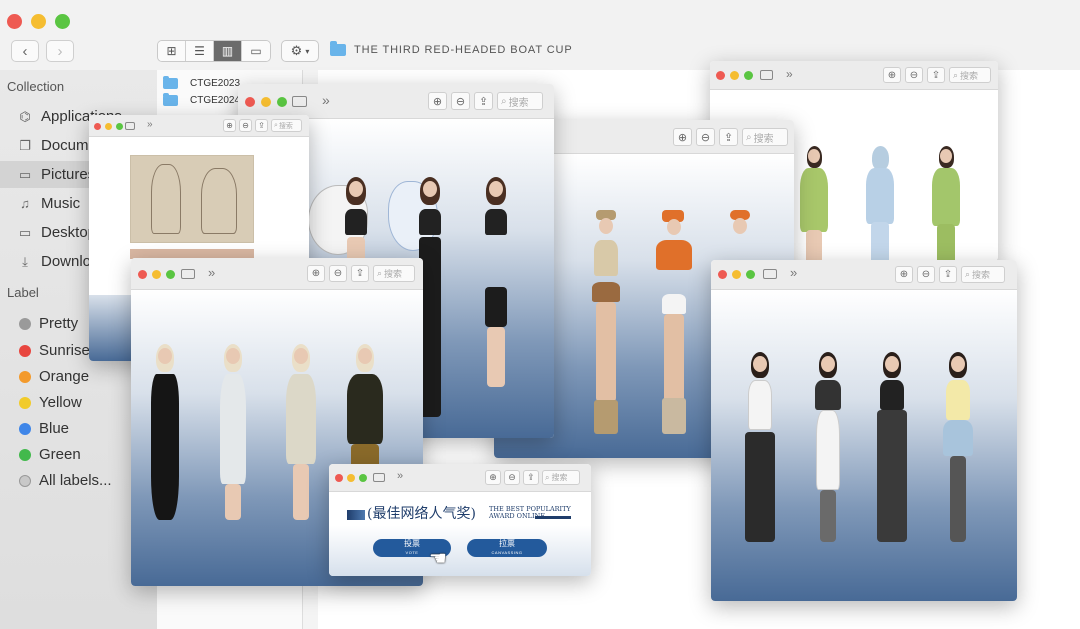 The width and height of the screenshot is (1080, 629). Describe the element at coordinates (201, 99) in the screenshot. I see `folder-item-ctge2024: CTGE2024` at that location.